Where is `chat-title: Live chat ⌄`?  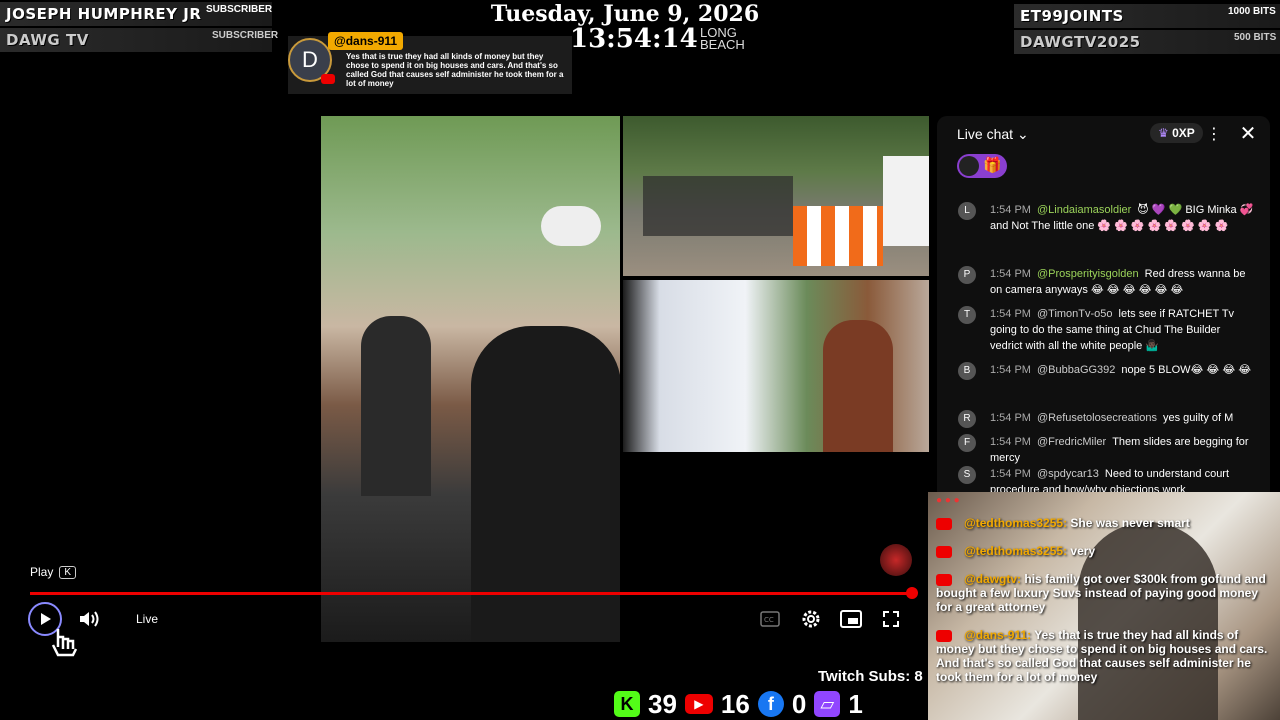
chat-title: Live chat ⌄ is located at coordinates (993, 134).